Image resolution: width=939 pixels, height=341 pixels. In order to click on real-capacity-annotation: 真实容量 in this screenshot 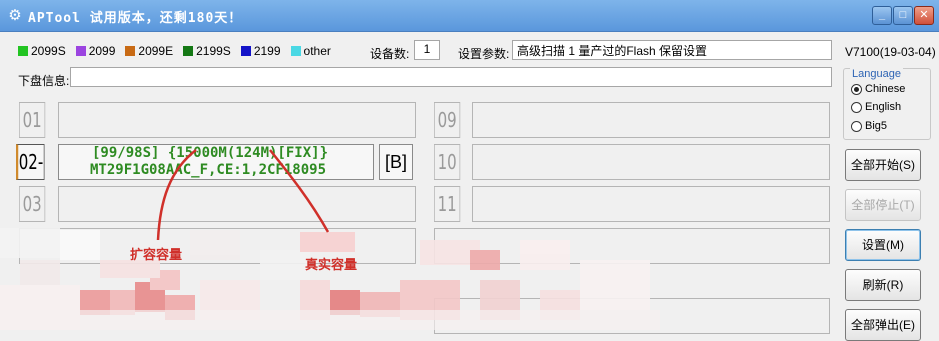, I will do `click(331, 264)`.